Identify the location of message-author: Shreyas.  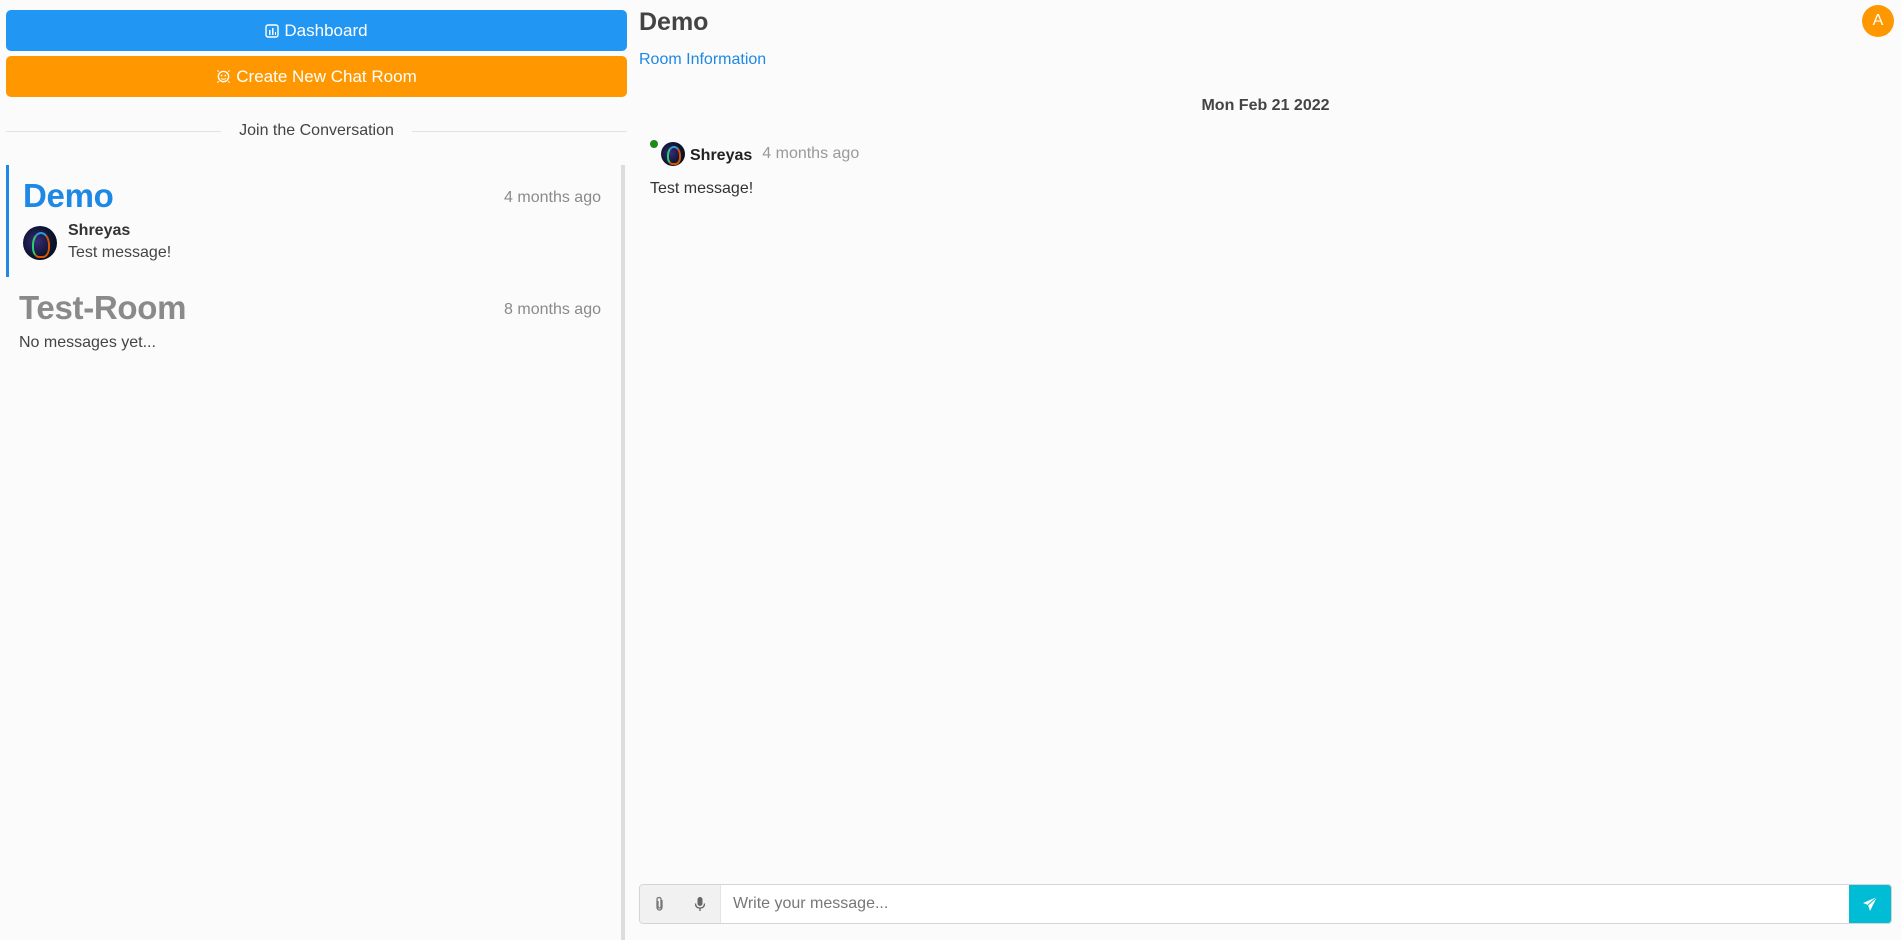
(721, 155).